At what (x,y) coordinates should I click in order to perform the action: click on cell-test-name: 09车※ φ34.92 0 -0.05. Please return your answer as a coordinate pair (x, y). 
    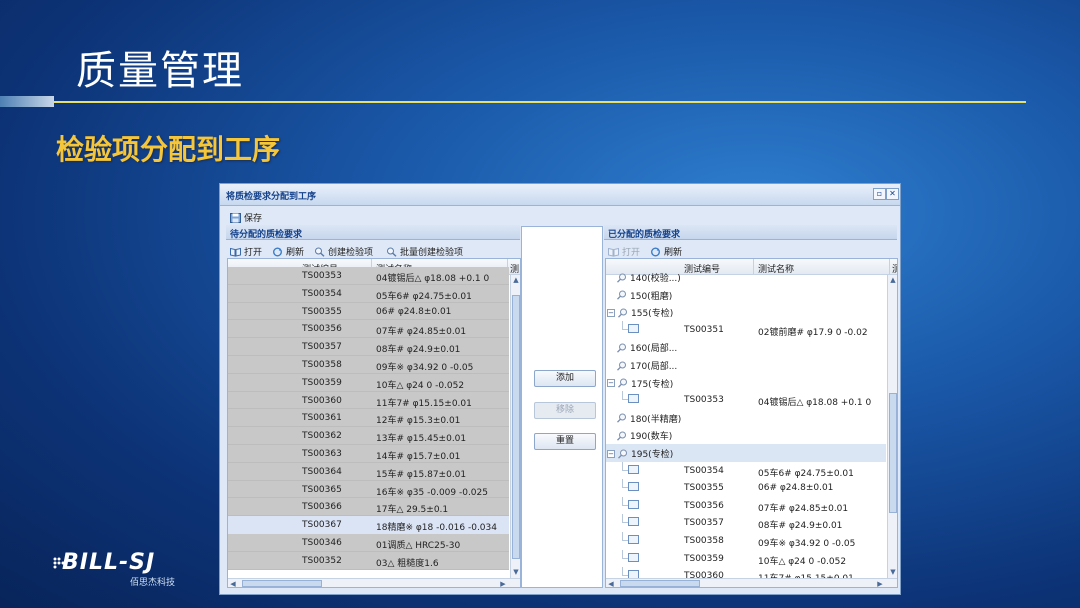
    Looking at the image, I should click on (425, 368).